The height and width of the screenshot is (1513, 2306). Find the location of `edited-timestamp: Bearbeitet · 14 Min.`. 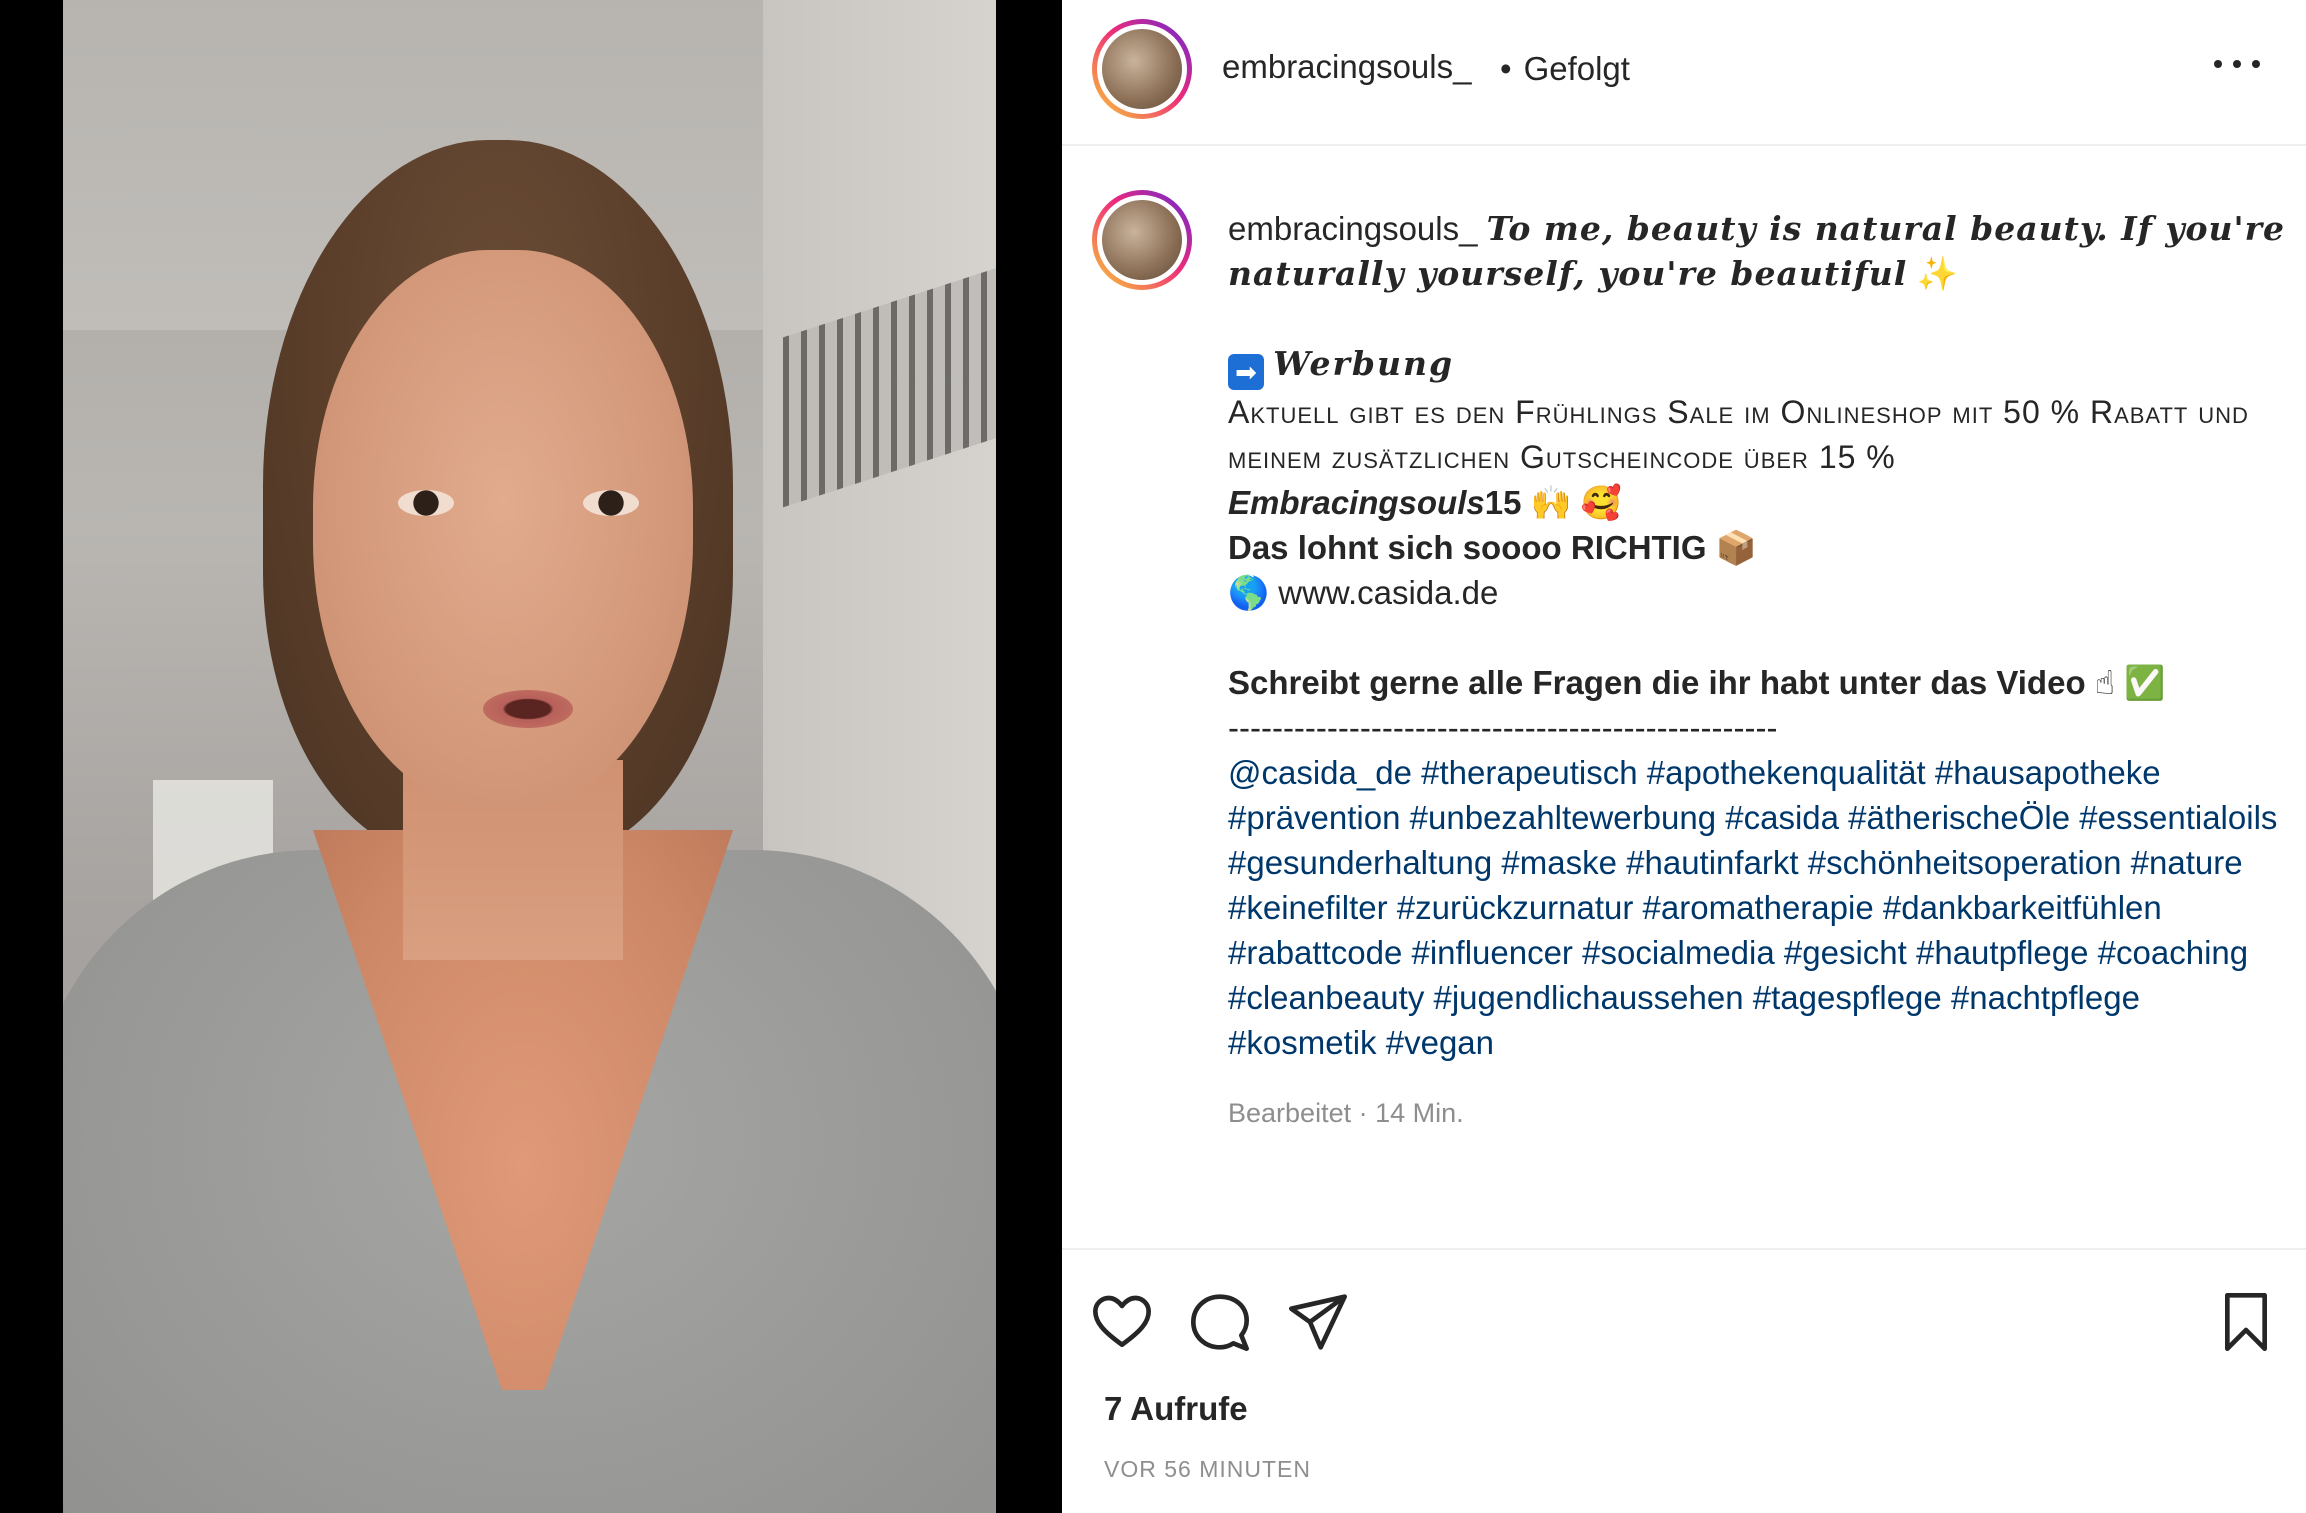

edited-timestamp: Bearbeitet · 14 Min. is located at coordinates (1346, 1113).